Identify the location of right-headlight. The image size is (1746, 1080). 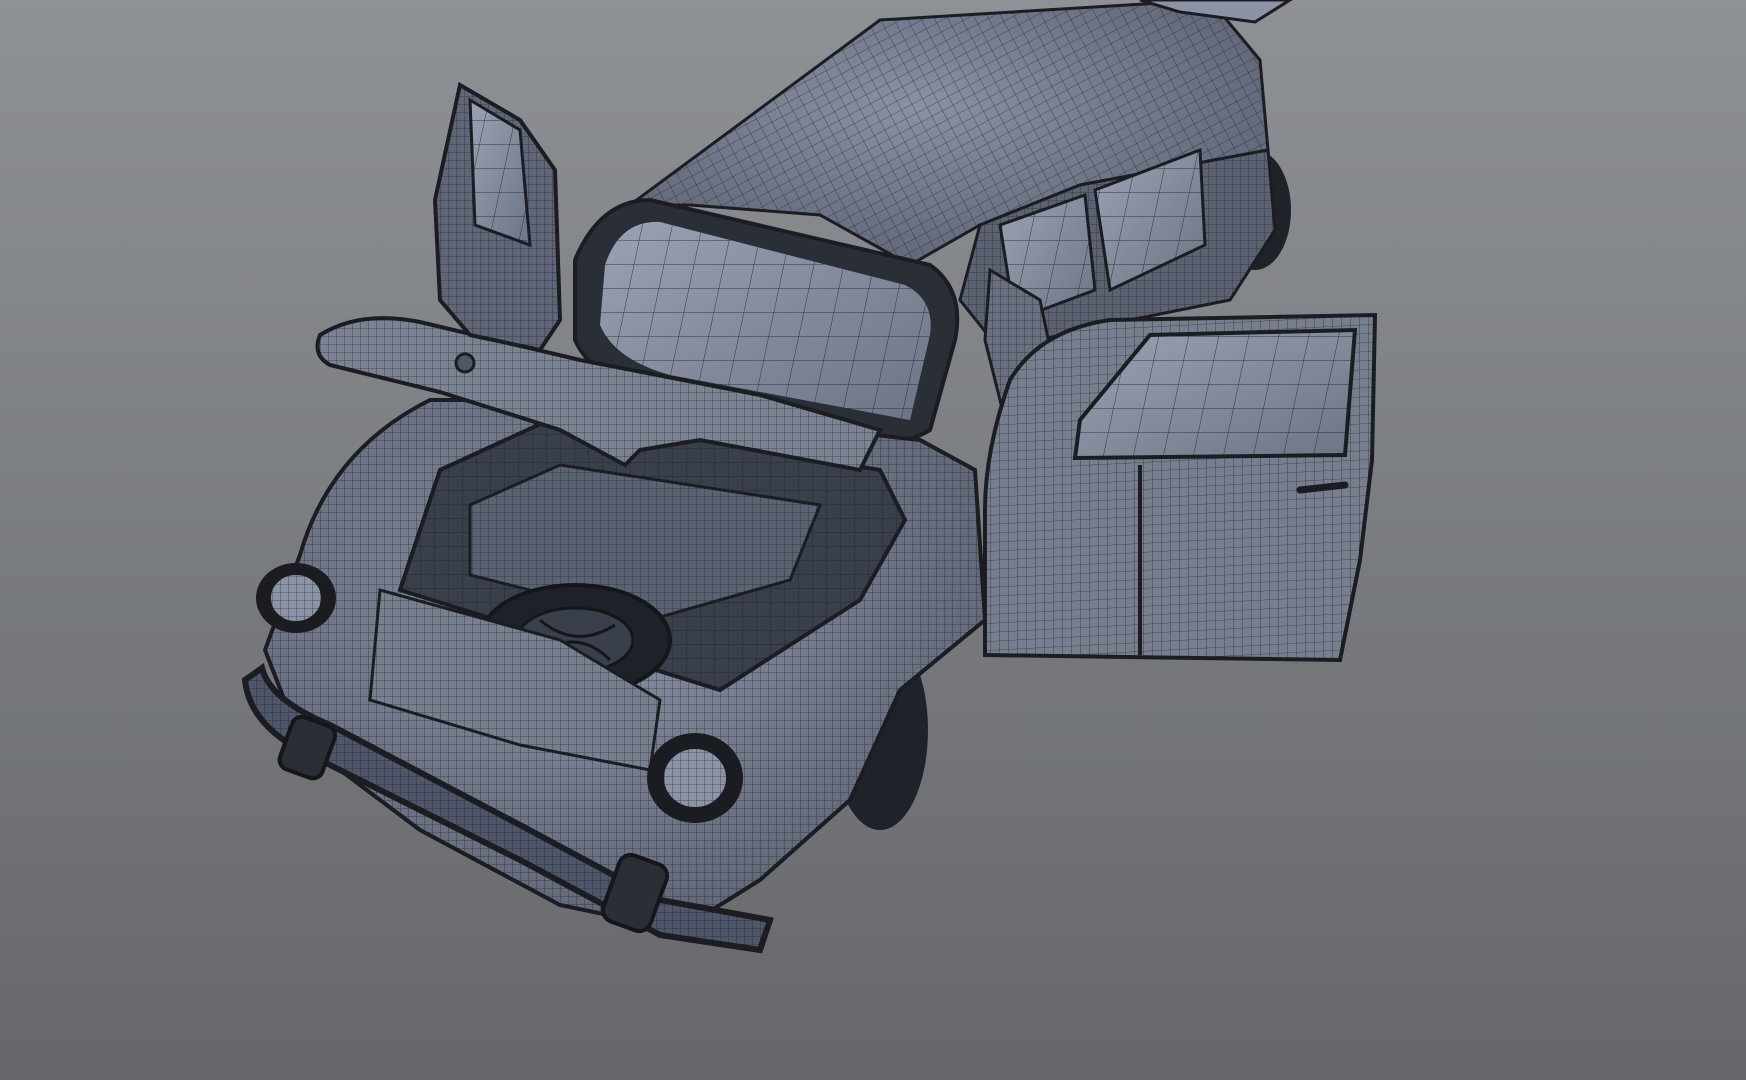
(695, 778).